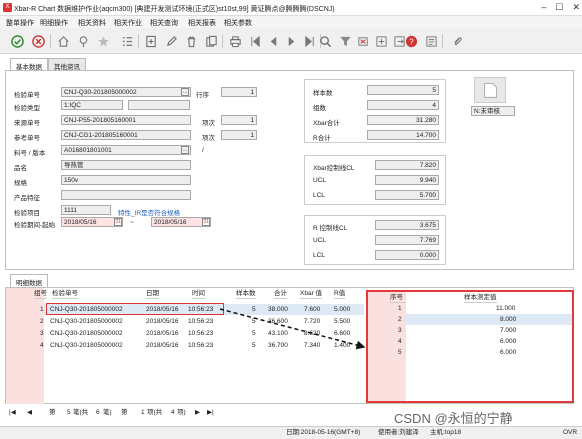 The height and width of the screenshot is (439, 582). Describe the element at coordinates (239, 92) in the screenshot. I see `line-no-field: 1` at that location.